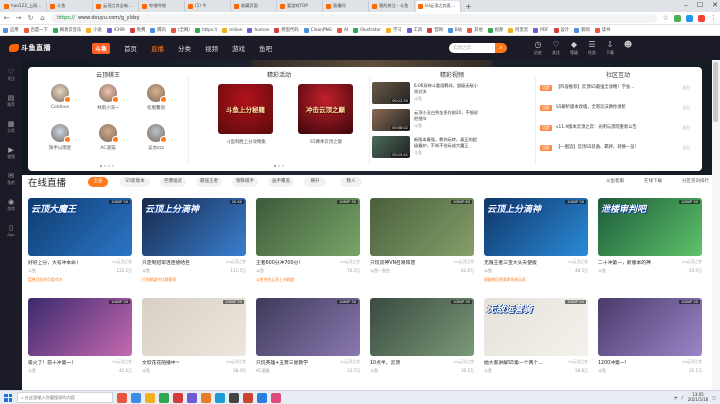 The height and width of the screenshot is (404, 720). What do you see at coordinates (194, 343) in the screenshot?
I see `live-card: 1080P 30 文欣花花陪播中~ lol云顶之弈 斗鱼 38.4万` at bounding box center [194, 343].